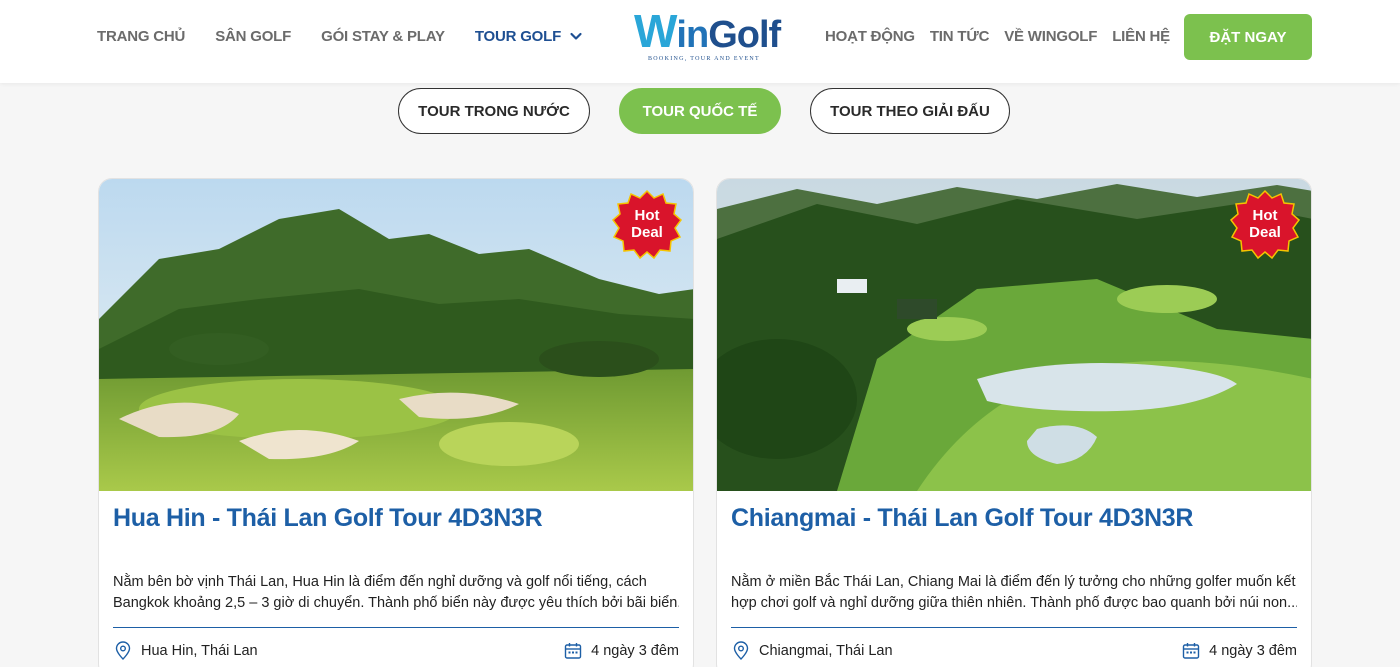 This screenshot has height=667, width=1400. Describe the element at coordinates (704, 59) in the screenshot. I see `logo-tagline: BOOKING, TOUR AND EVENT` at that location.